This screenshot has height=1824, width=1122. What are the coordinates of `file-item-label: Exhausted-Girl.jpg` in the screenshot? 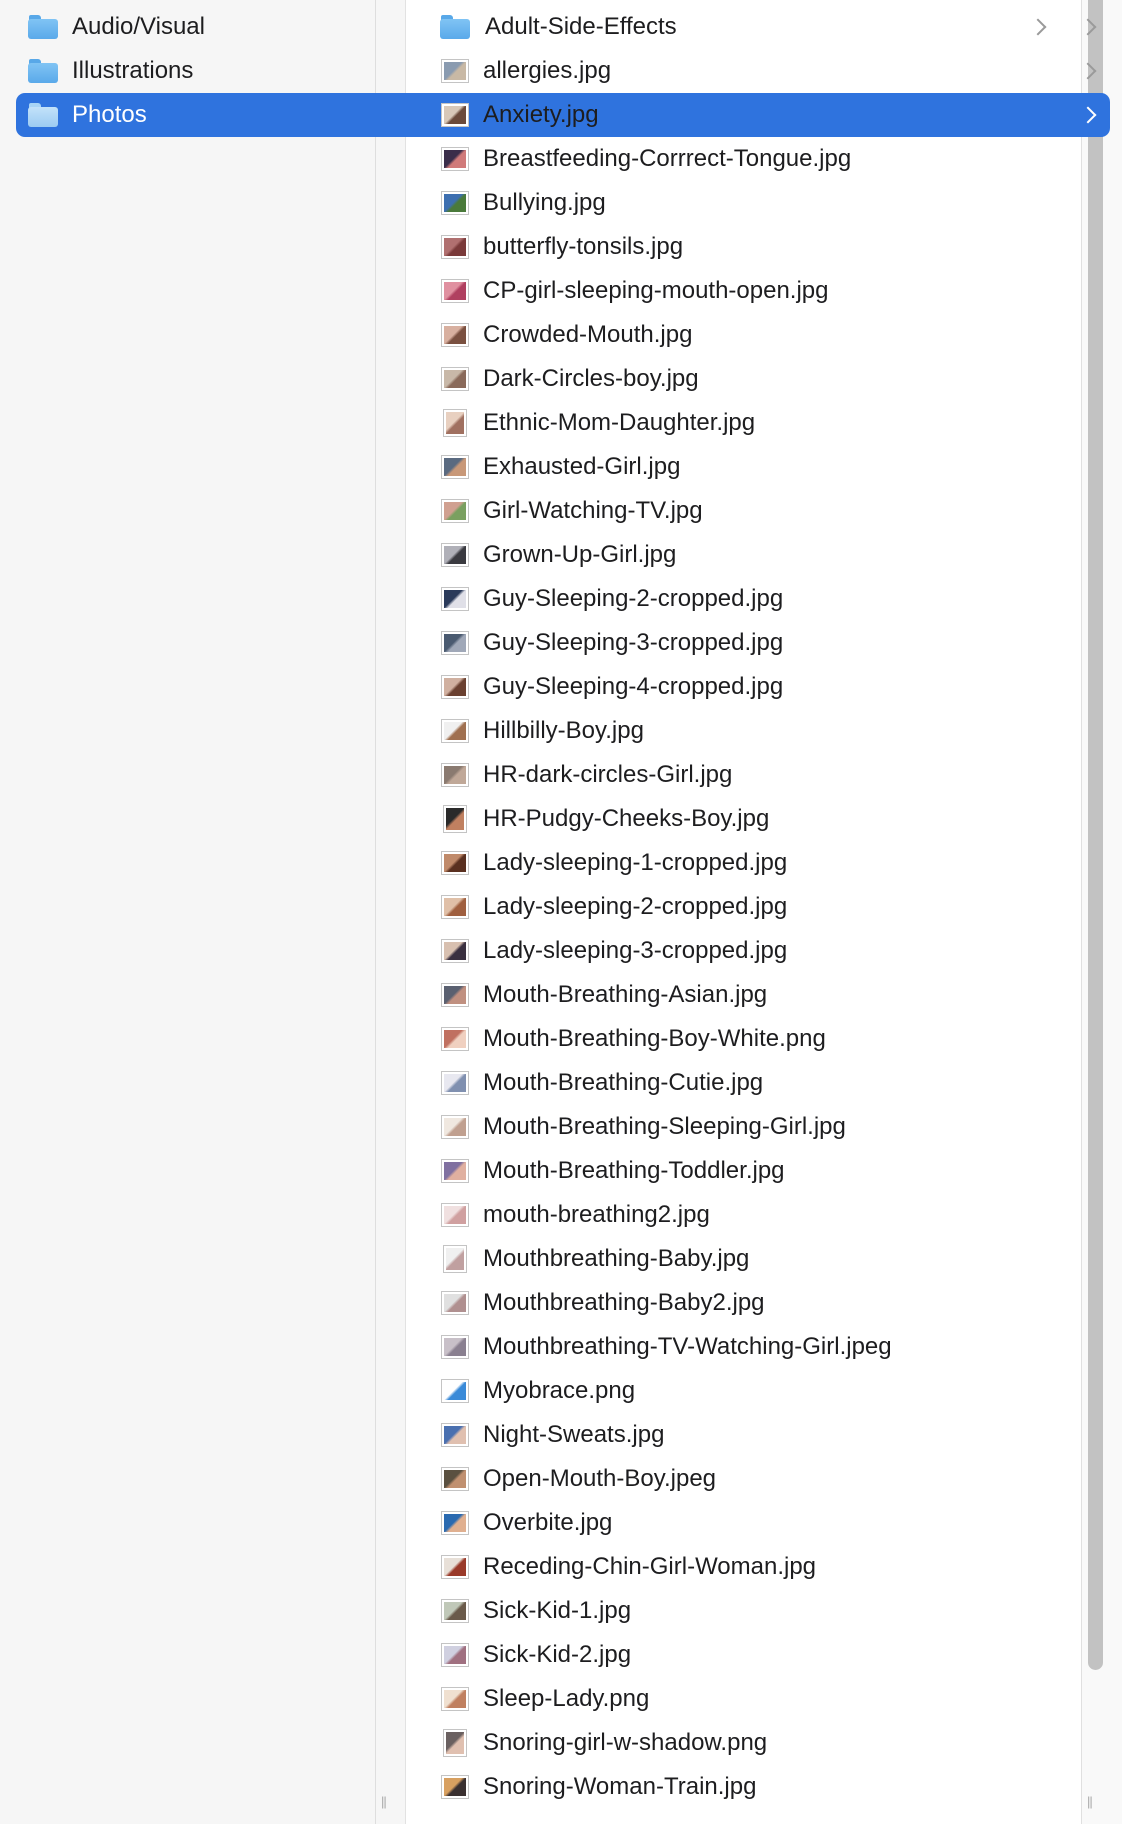 It's located at (582, 466).